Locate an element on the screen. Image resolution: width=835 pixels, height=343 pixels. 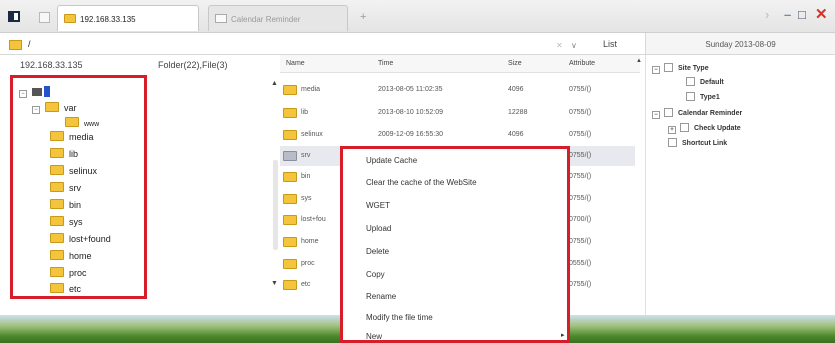
tree-item-shortcut-link: Shortcut Link is located at coordinates (697, 142).